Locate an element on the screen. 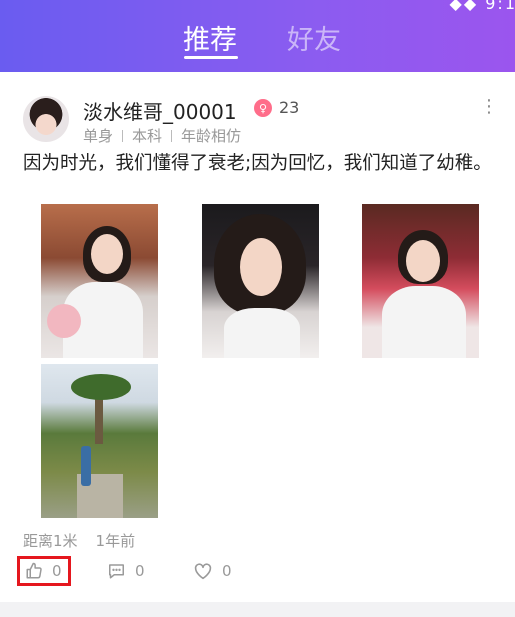  tag-relationship: 单身 is located at coordinates (98, 136).